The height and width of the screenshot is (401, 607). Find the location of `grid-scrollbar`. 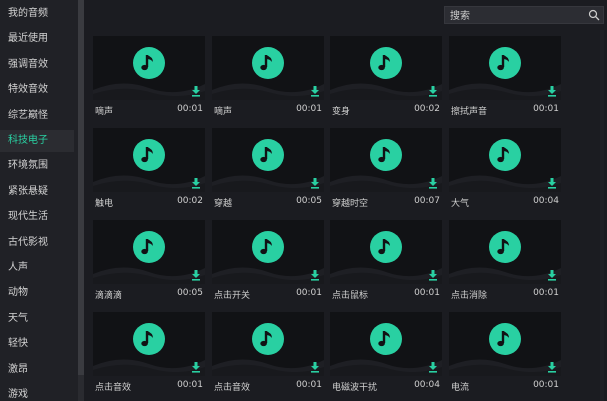

grid-scrollbar is located at coordinates (602, 215).